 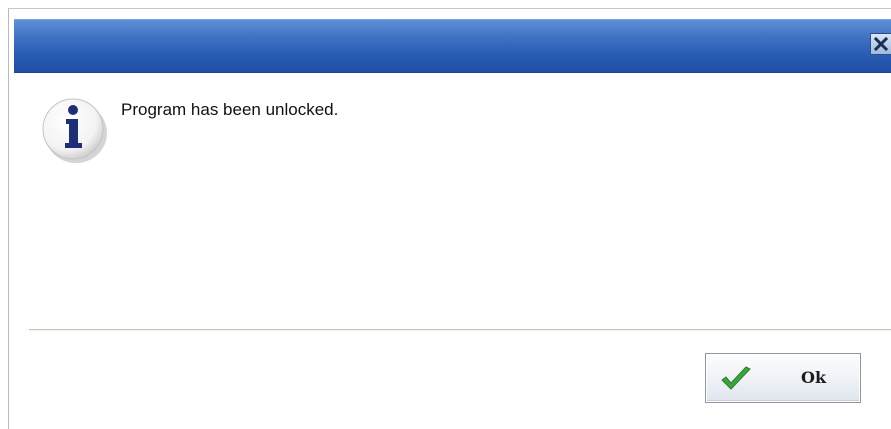 What do you see at coordinates (783, 378) in the screenshot?
I see `ok-button: Ok` at bounding box center [783, 378].